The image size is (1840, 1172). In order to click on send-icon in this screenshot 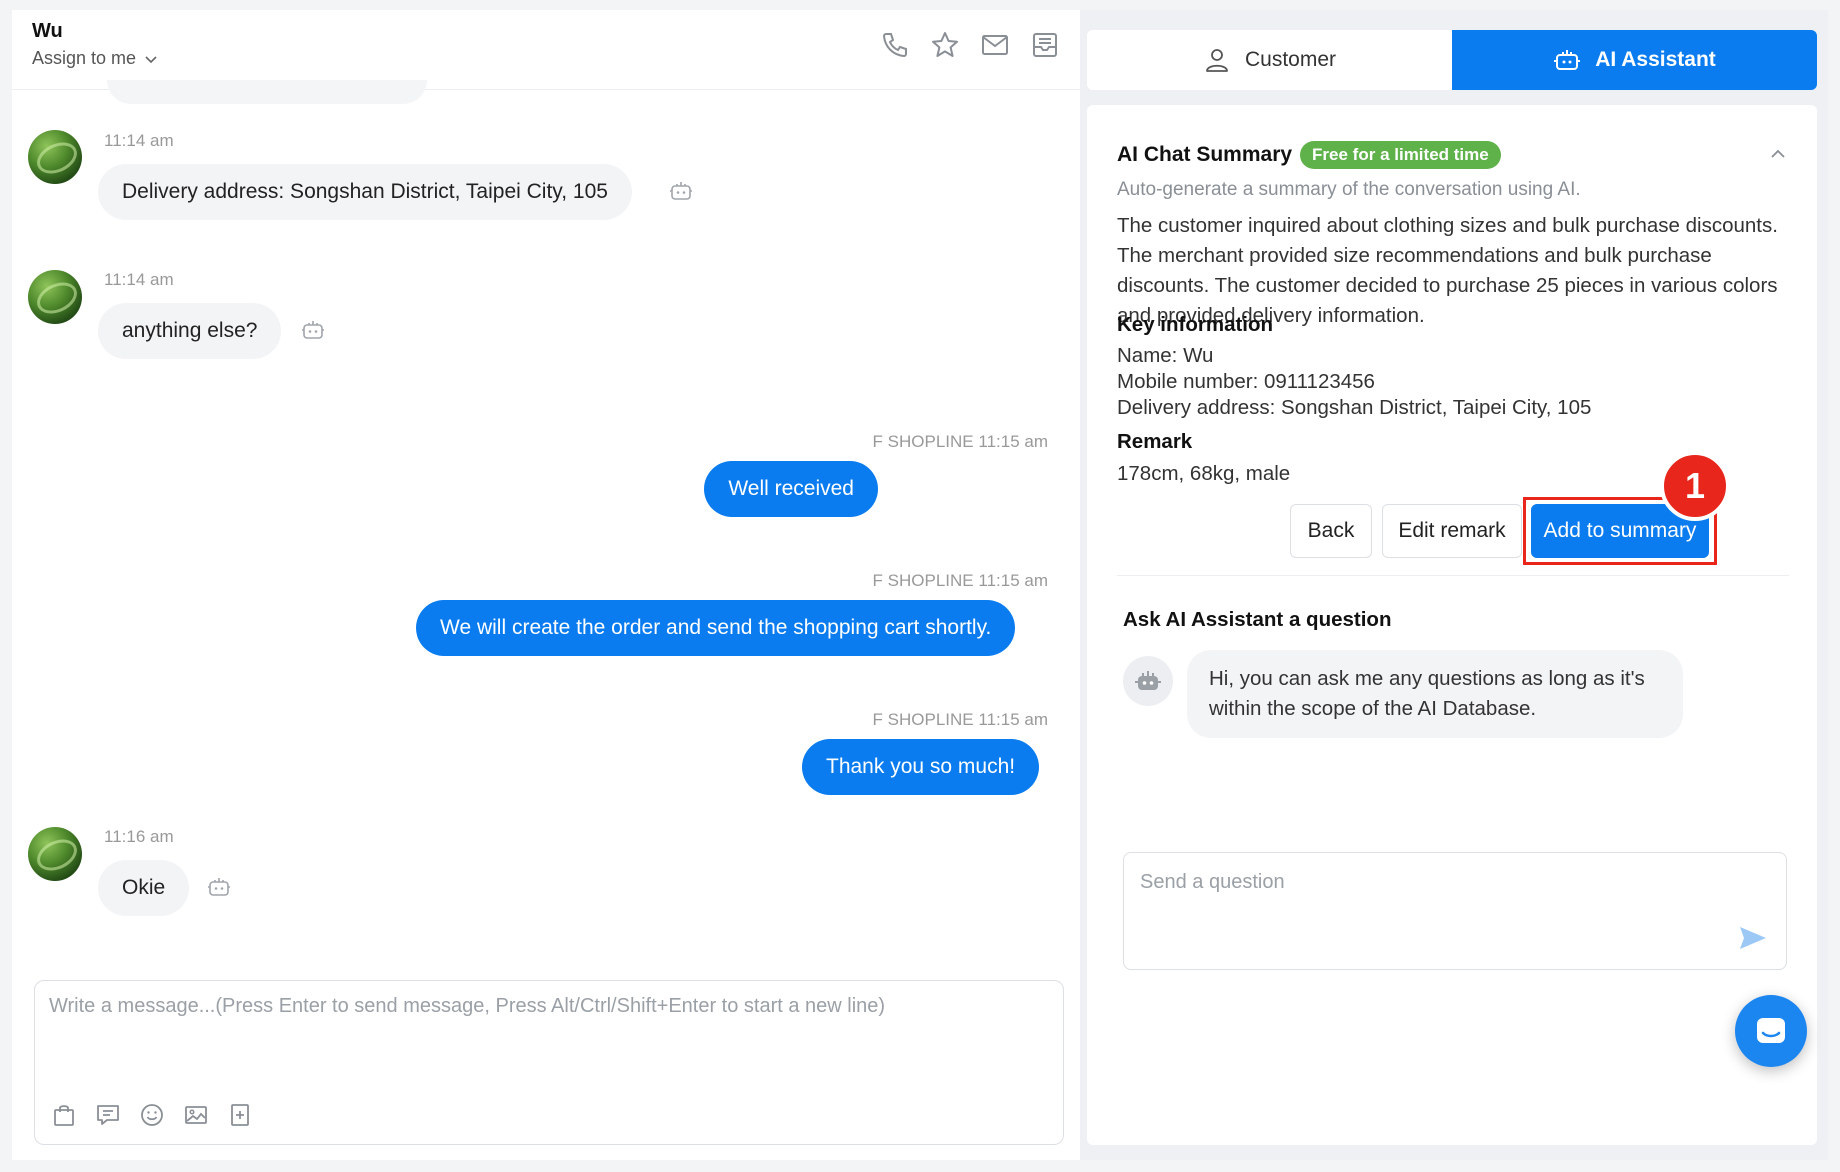, I will do `click(1753, 938)`.